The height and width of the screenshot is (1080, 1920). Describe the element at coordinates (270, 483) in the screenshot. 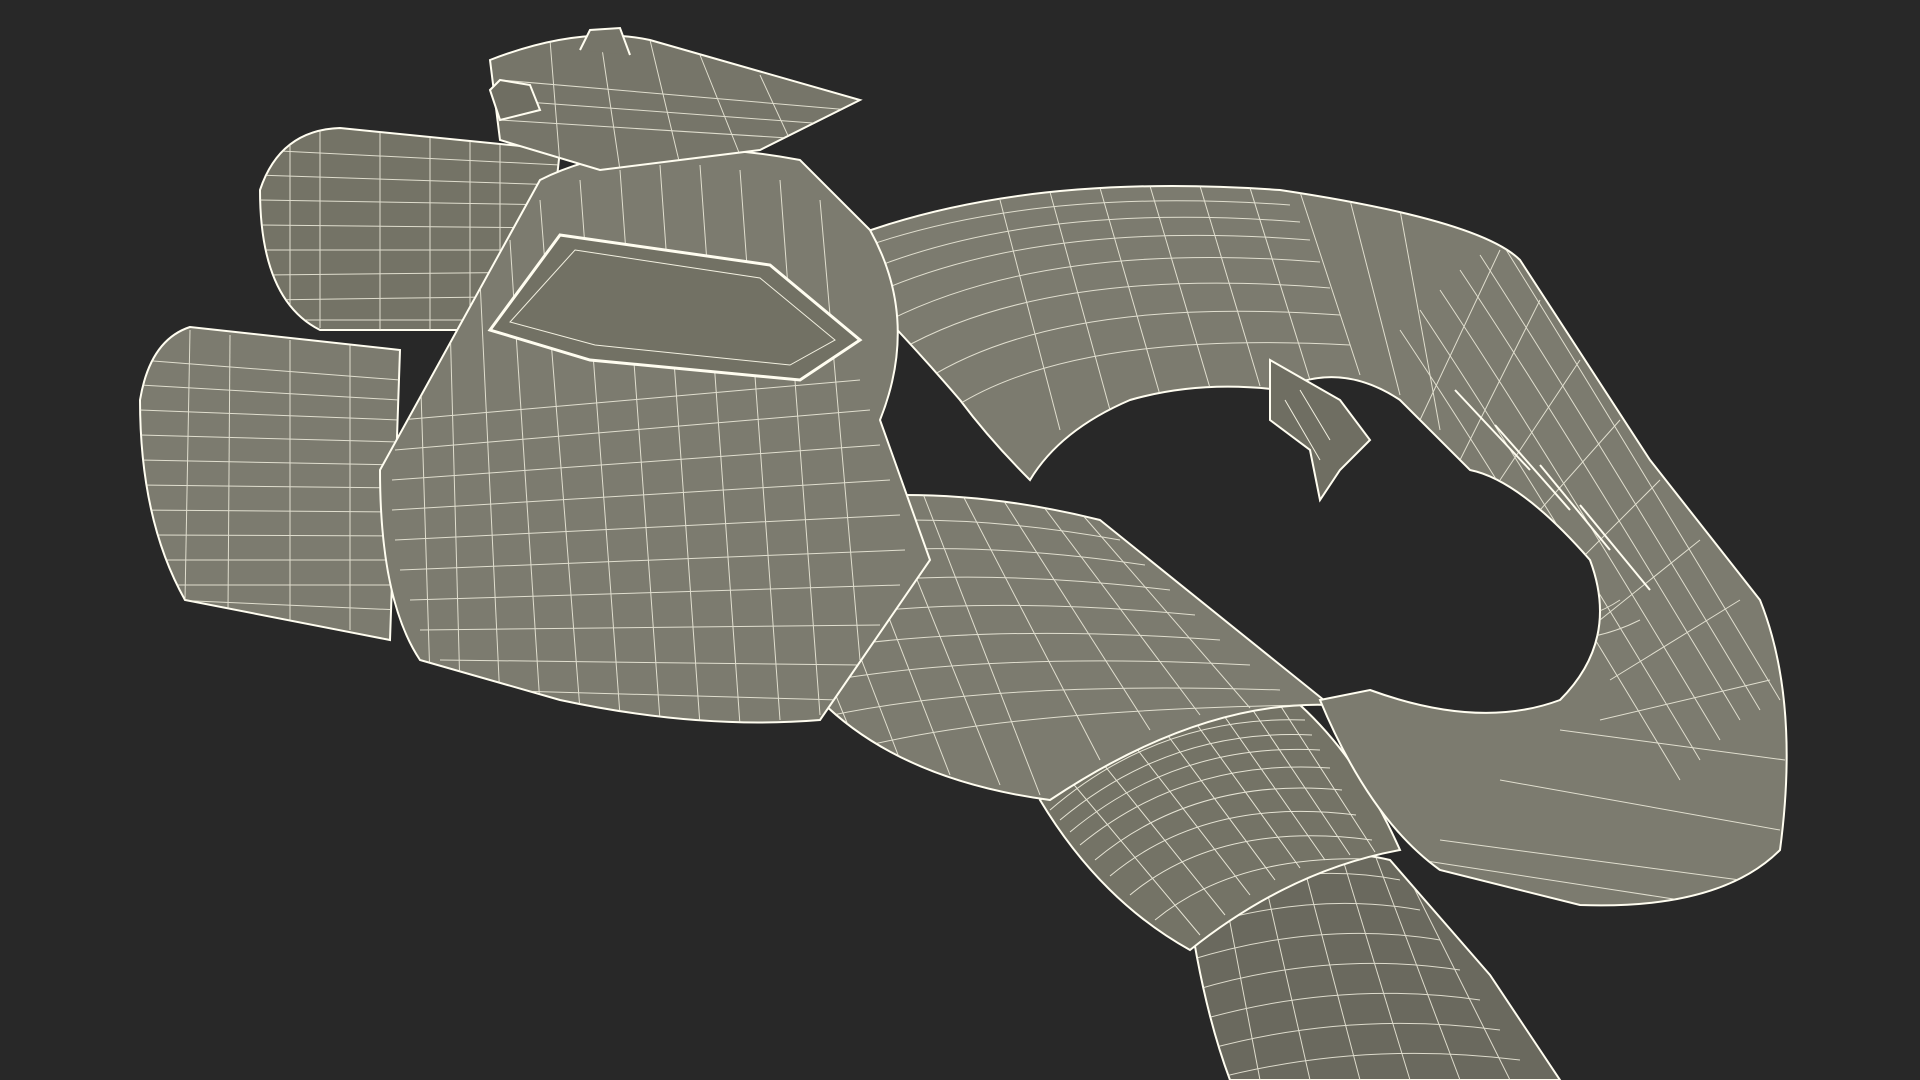

I see `connector-pin-lower` at that location.